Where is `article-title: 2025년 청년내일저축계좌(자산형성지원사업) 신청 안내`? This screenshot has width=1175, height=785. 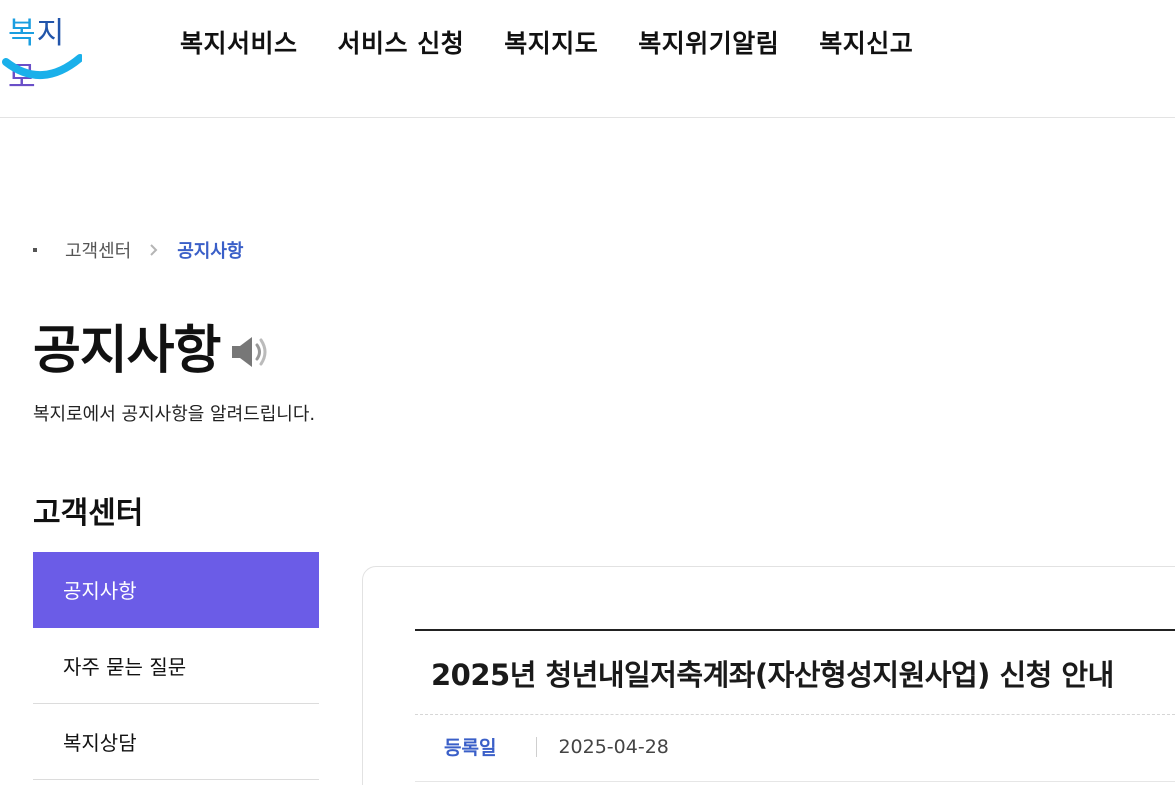 article-title: 2025년 청년내일저축계좌(자산형성지원사업) 신청 안내 is located at coordinates (772, 675).